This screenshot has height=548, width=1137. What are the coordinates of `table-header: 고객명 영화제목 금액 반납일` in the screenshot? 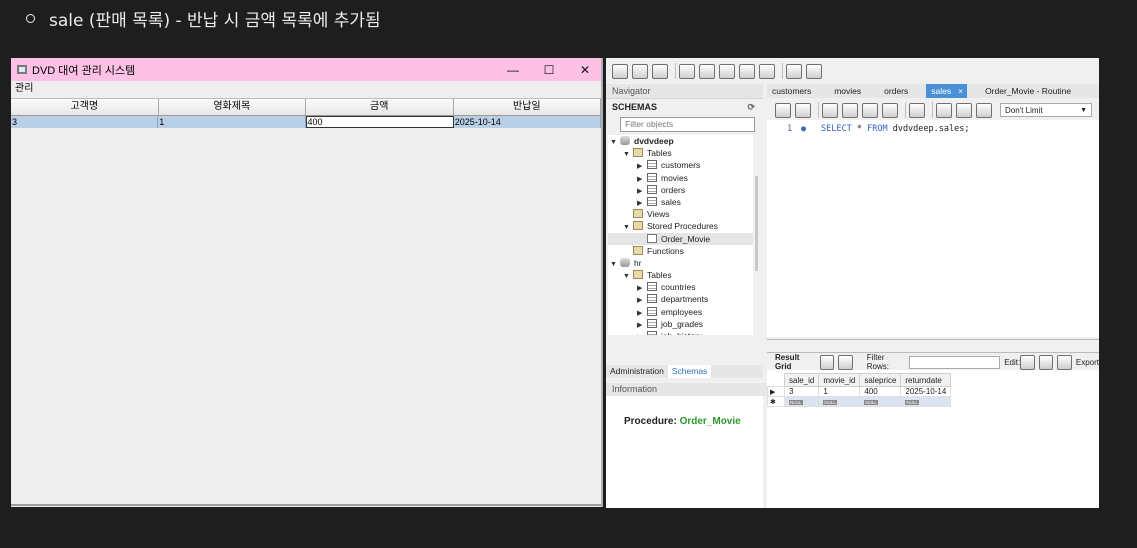 It's located at (306, 107).